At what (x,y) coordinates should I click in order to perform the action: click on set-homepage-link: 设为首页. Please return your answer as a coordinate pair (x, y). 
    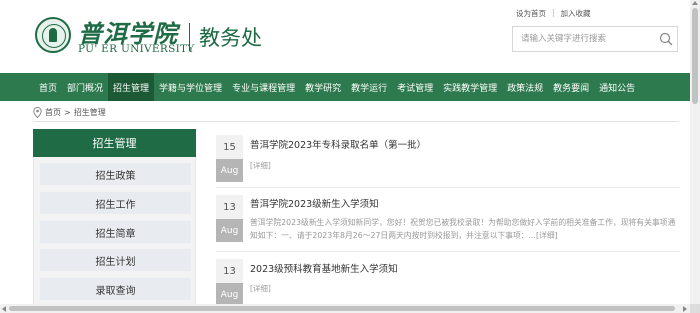
    Looking at the image, I should click on (531, 13).